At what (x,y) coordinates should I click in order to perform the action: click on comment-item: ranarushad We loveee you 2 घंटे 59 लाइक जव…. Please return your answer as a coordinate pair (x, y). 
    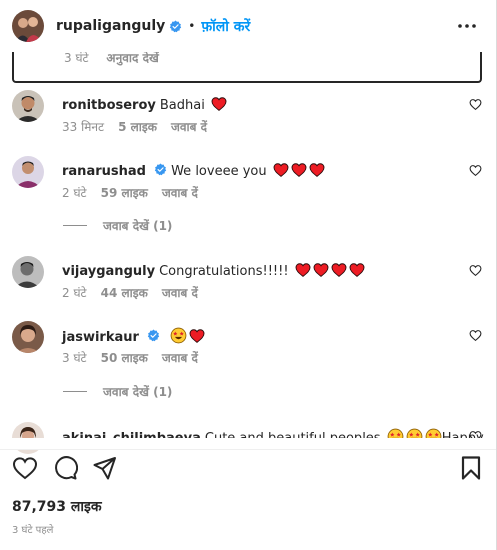
    Looking at the image, I should click on (247, 178).